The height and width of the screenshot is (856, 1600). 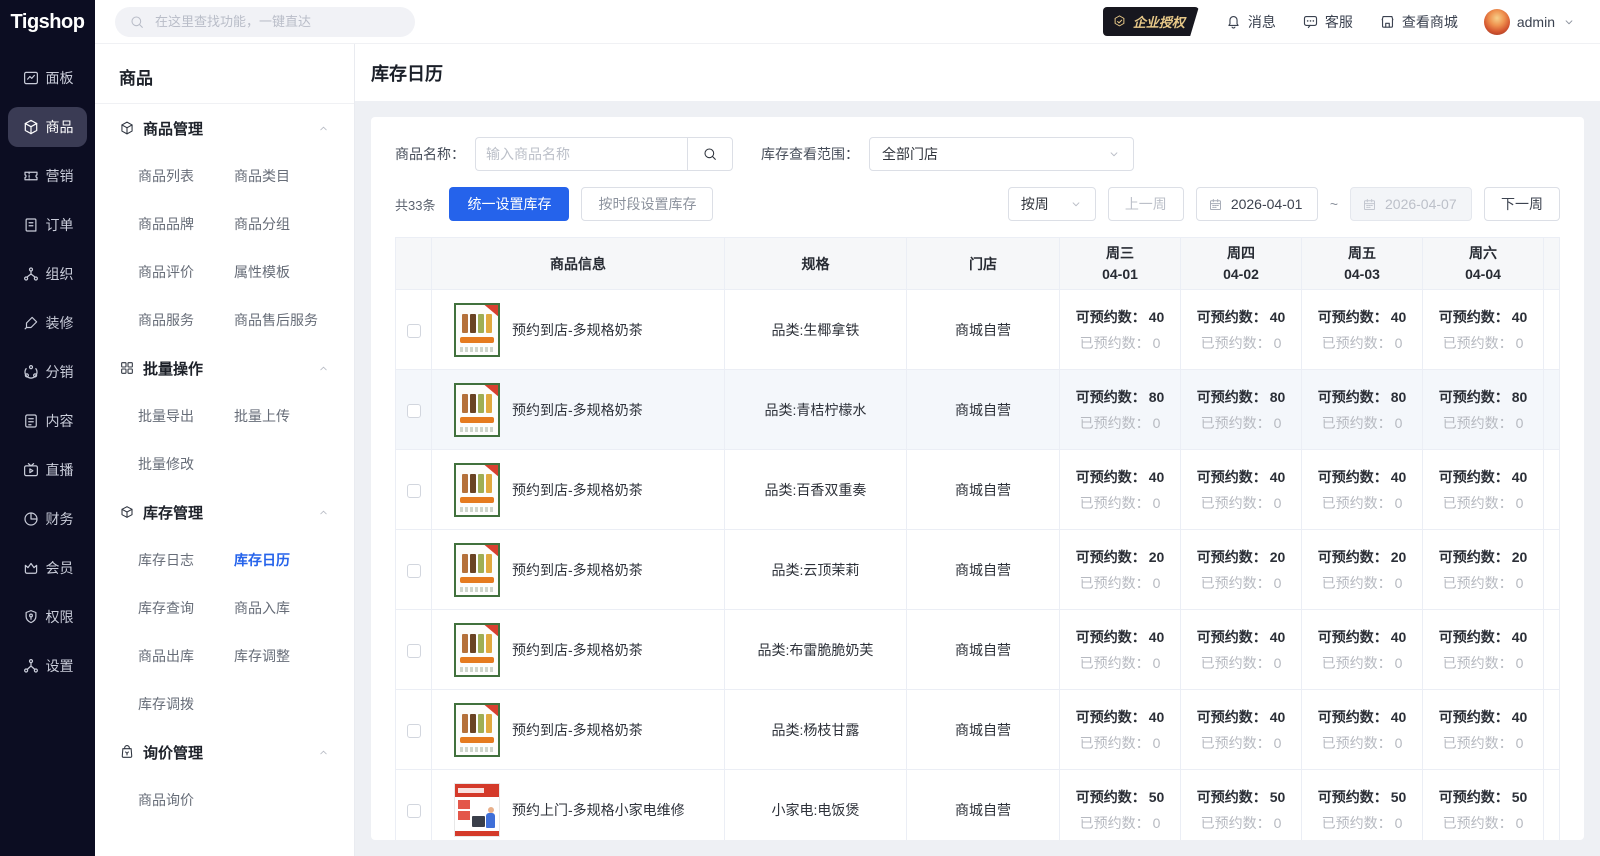 I want to click on sidebar-item-label: 营销, so click(x=59, y=176).